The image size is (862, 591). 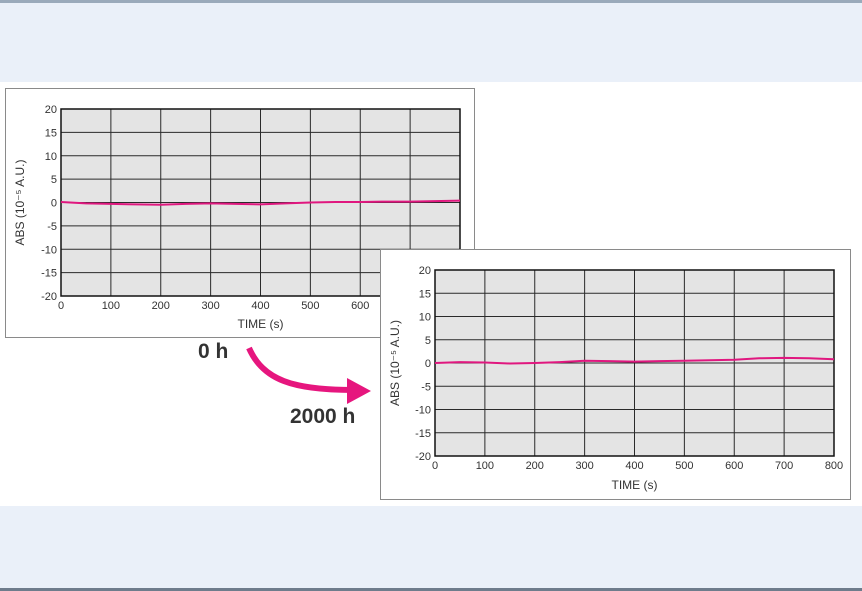 What do you see at coordinates (308, 375) in the screenshot?
I see `curved-arrow-icon` at bounding box center [308, 375].